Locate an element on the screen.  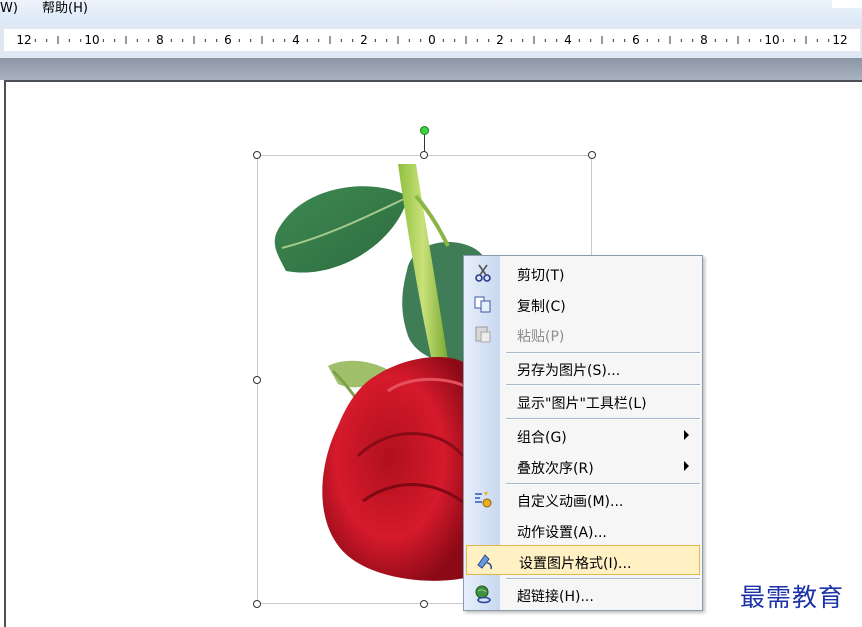
resize-handle-bottom-left is located at coordinates (257, 604).